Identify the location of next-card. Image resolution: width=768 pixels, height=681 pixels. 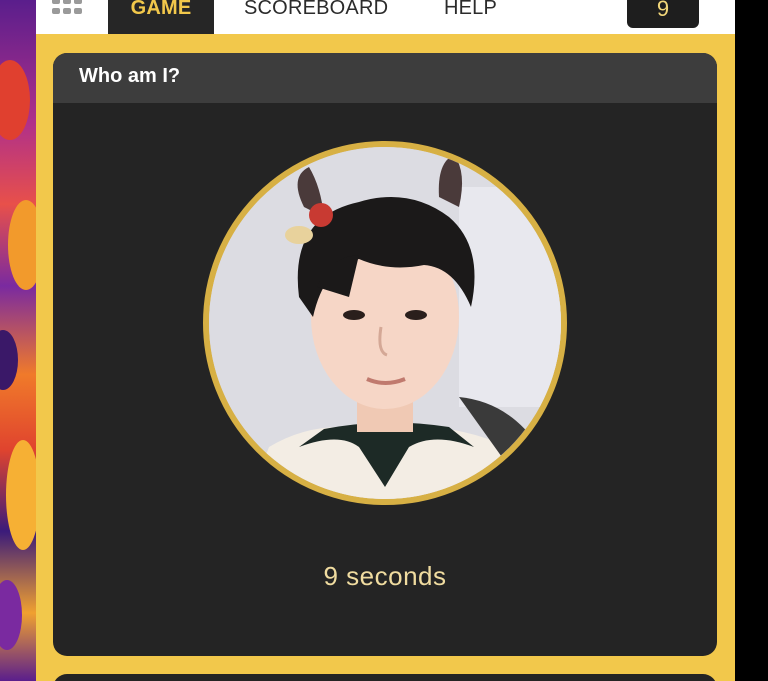
(385, 677).